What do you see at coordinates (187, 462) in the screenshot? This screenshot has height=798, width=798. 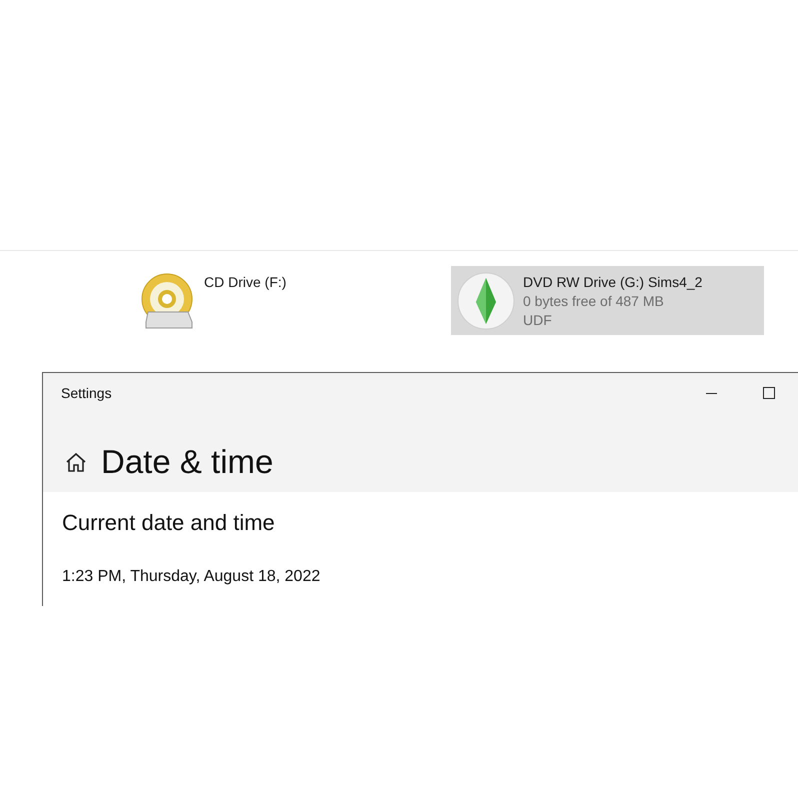 I see `page-title: Date & time` at bounding box center [187, 462].